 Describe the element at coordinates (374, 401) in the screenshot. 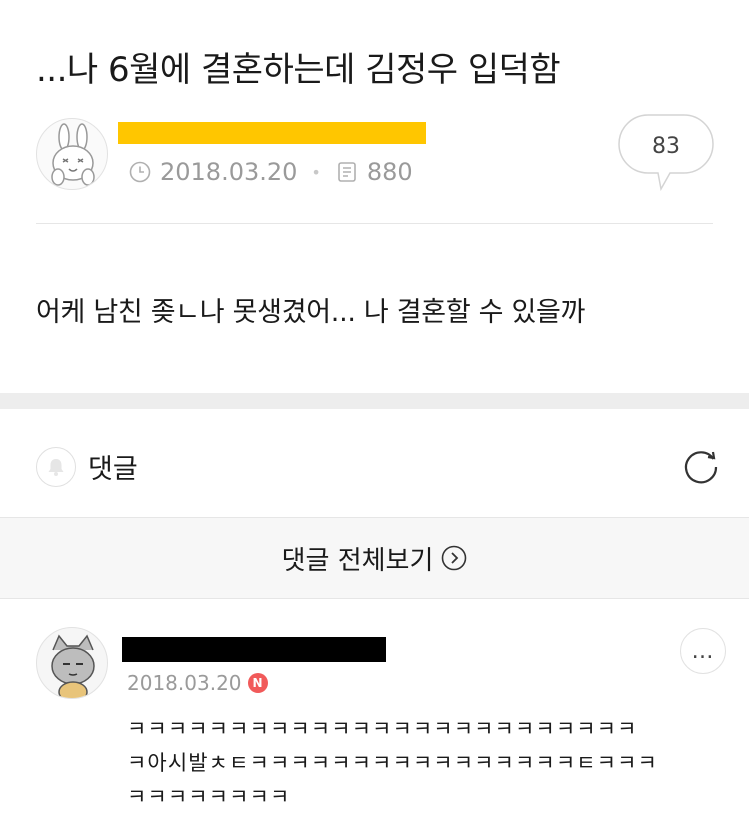

I see `section-separator` at that location.